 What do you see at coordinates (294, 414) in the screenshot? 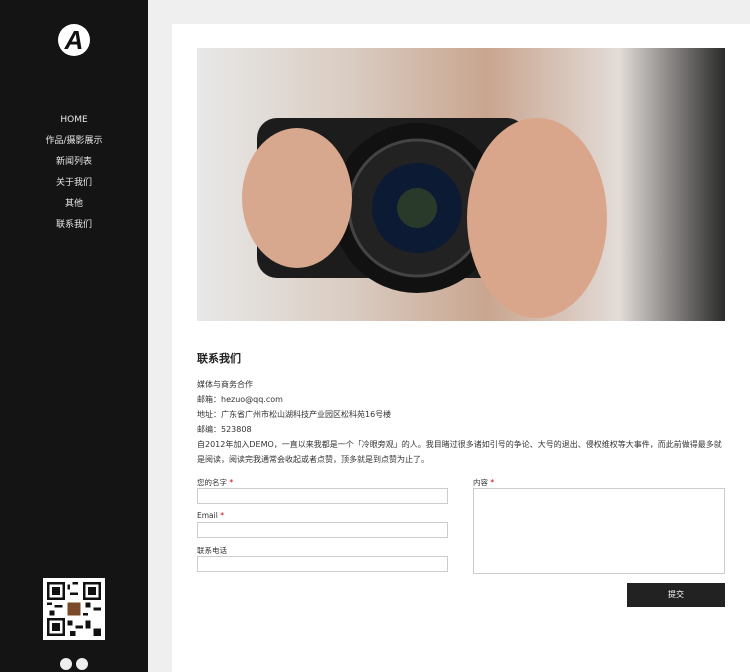
I see `info-address: 地址：广东省广州市松山湖科技产业园区松科苑16号楼` at bounding box center [294, 414].